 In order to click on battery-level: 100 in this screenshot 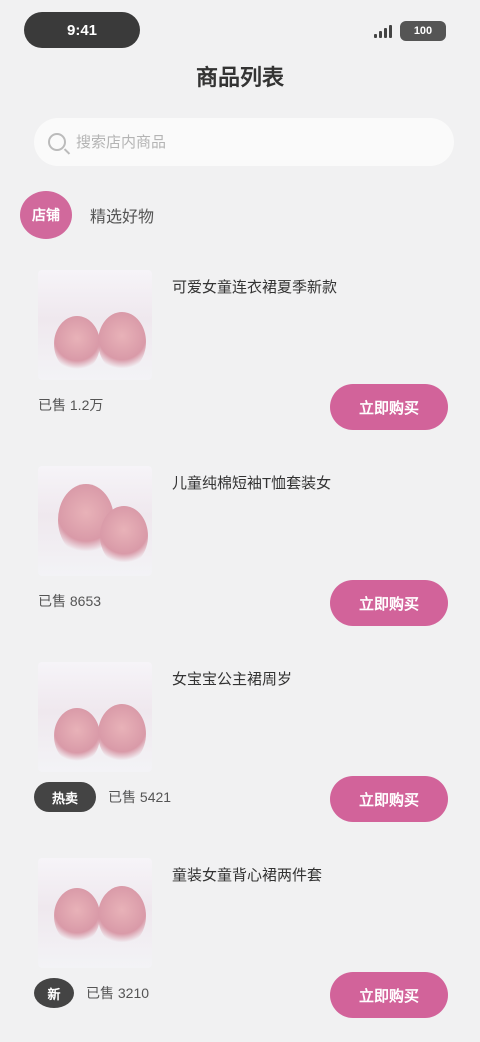, I will do `click(423, 31)`.